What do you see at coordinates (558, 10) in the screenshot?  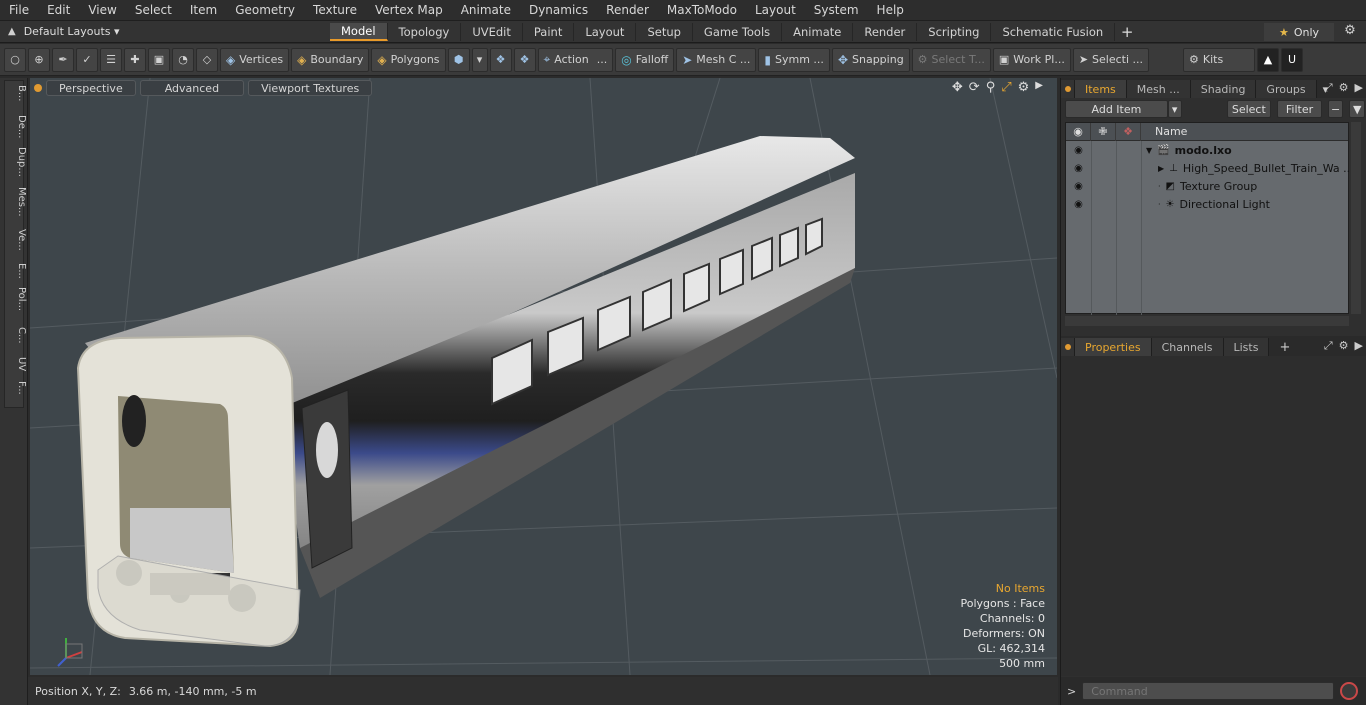 I see `menu-dynamics: Dynamics` at bounding box center [558, 10].